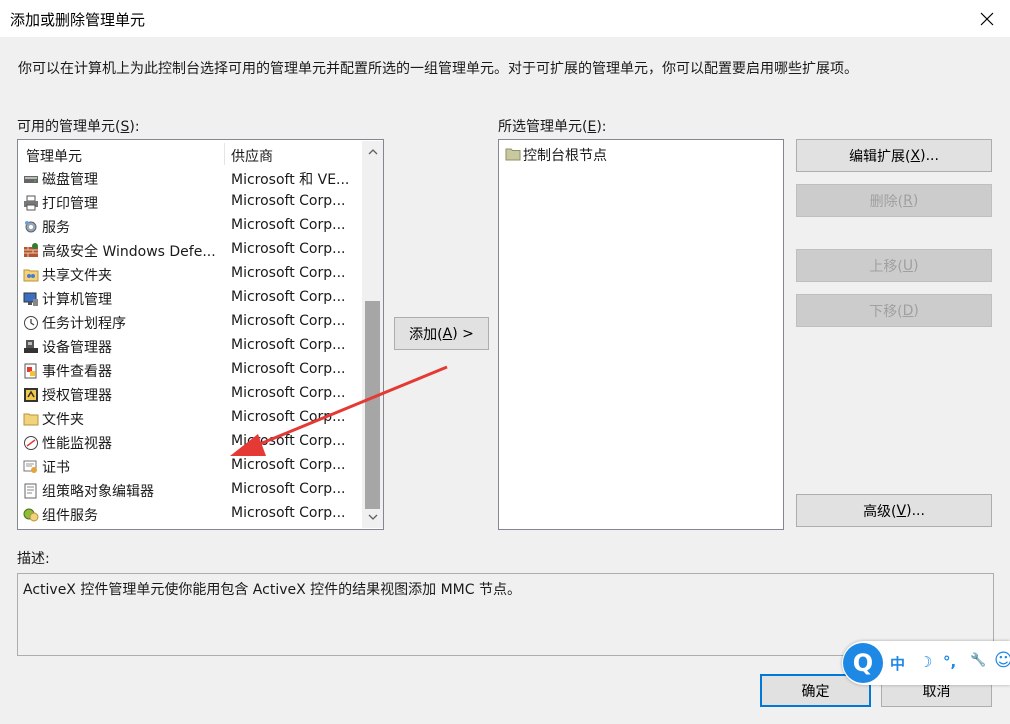 The height and width of the screenshot is (724, 1010). I want to click on annotation-arrow, so click(339, 410).